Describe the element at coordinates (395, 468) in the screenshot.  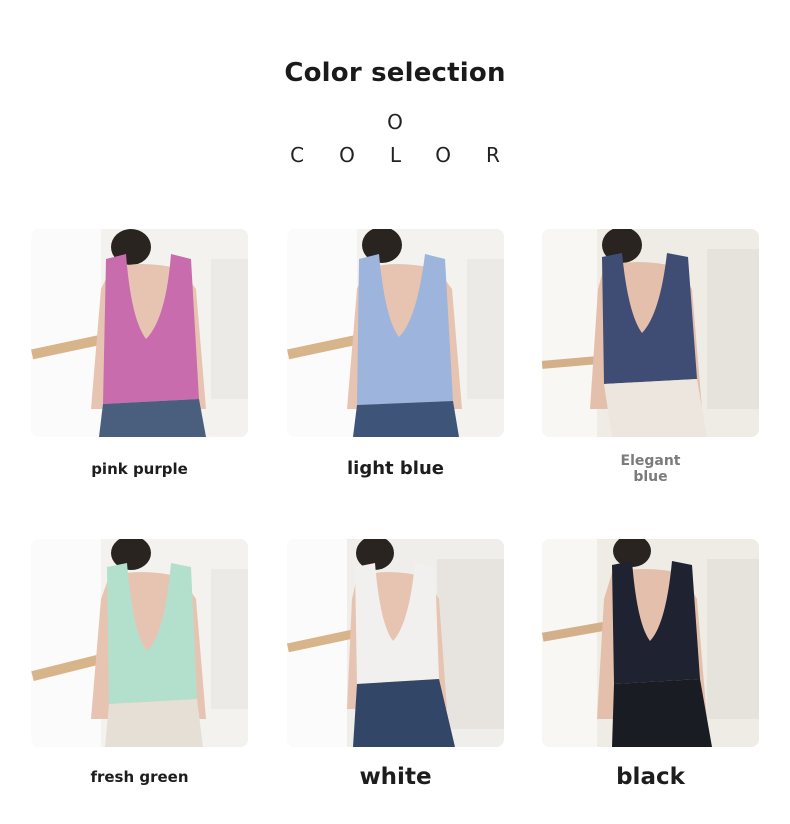
I see `color-label: light blue` at that location.